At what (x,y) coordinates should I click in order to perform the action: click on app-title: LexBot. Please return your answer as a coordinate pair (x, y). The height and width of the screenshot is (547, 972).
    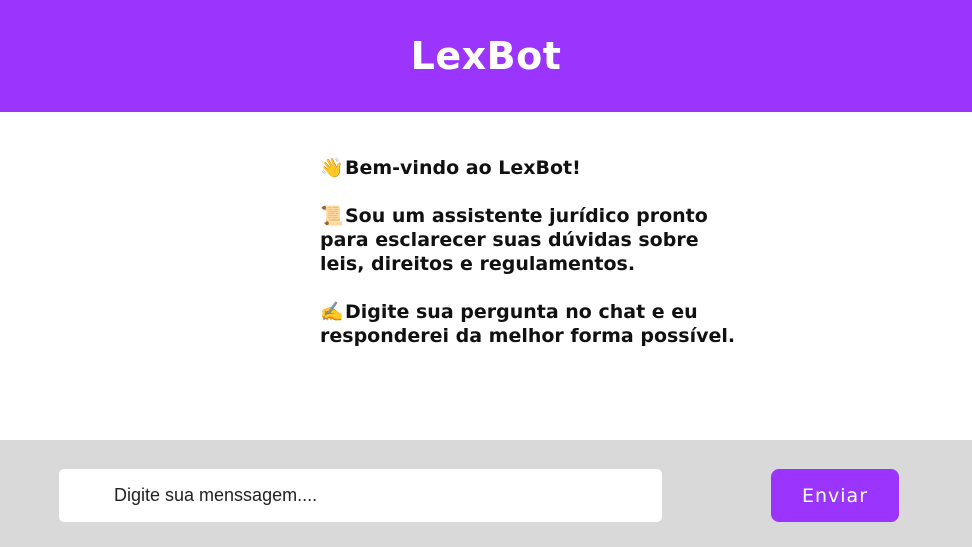
    Looking at the image, I should click on (486, 56).